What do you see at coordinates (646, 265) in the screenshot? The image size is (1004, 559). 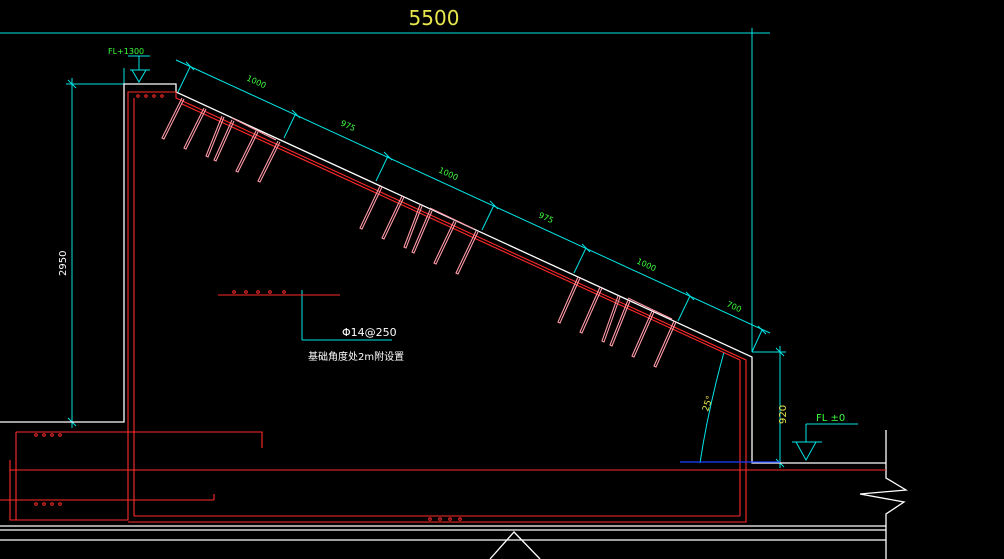 I see `slope-segment-5: 1000` at bounding box center [646, 265].